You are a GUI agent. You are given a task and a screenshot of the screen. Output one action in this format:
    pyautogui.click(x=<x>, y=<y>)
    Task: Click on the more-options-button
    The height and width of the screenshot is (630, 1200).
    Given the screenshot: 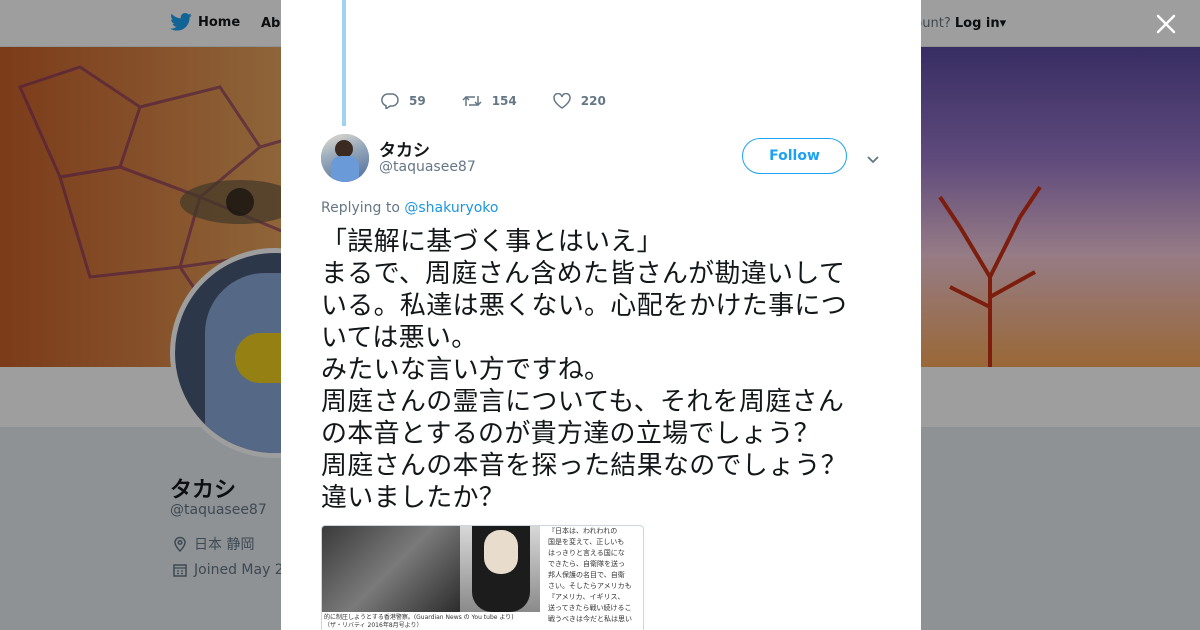 What is the action you would take?
    pyautogui.click(x=873, y=159)
    